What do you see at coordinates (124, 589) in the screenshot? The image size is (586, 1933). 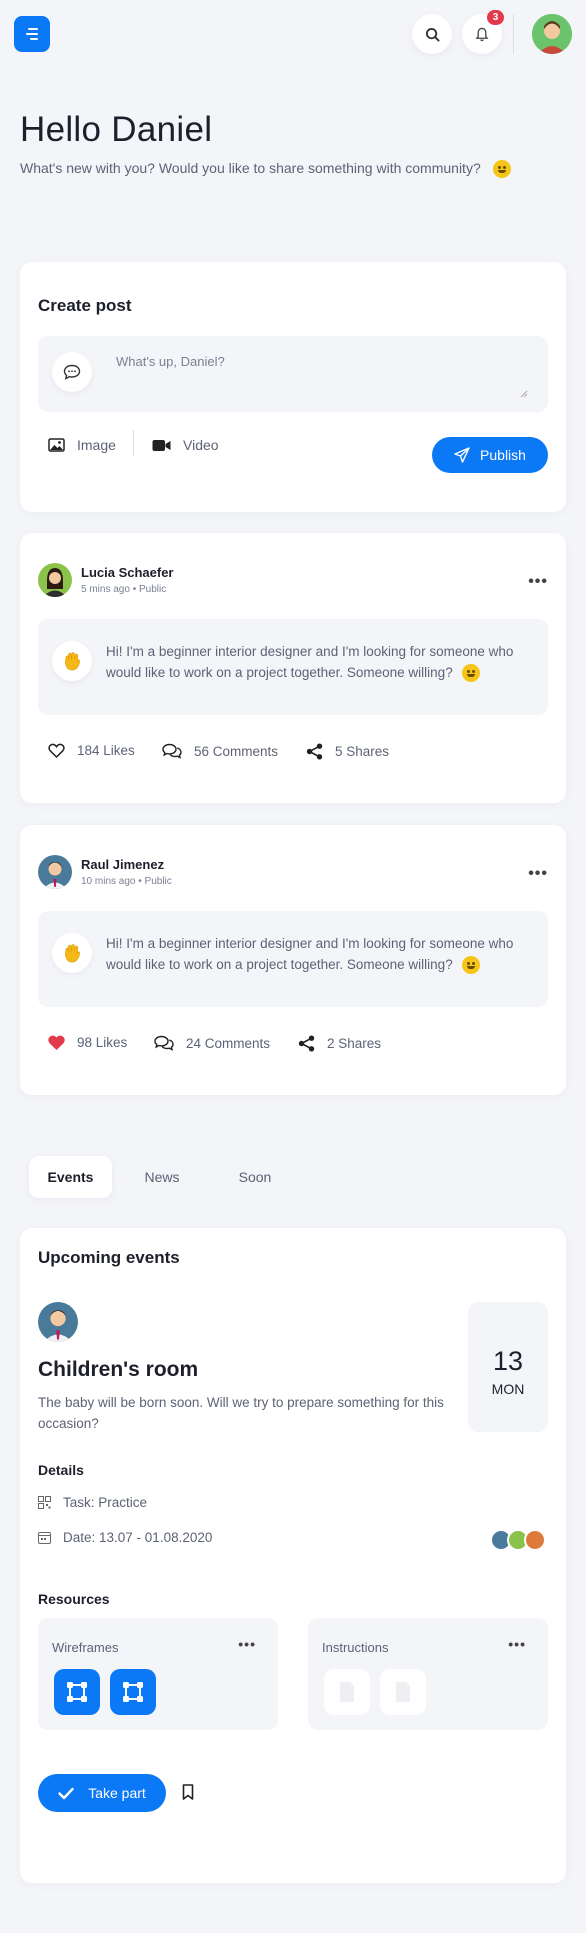 I see `post-meta: 5 mins ago • Public` at bounding box center [124, 589].